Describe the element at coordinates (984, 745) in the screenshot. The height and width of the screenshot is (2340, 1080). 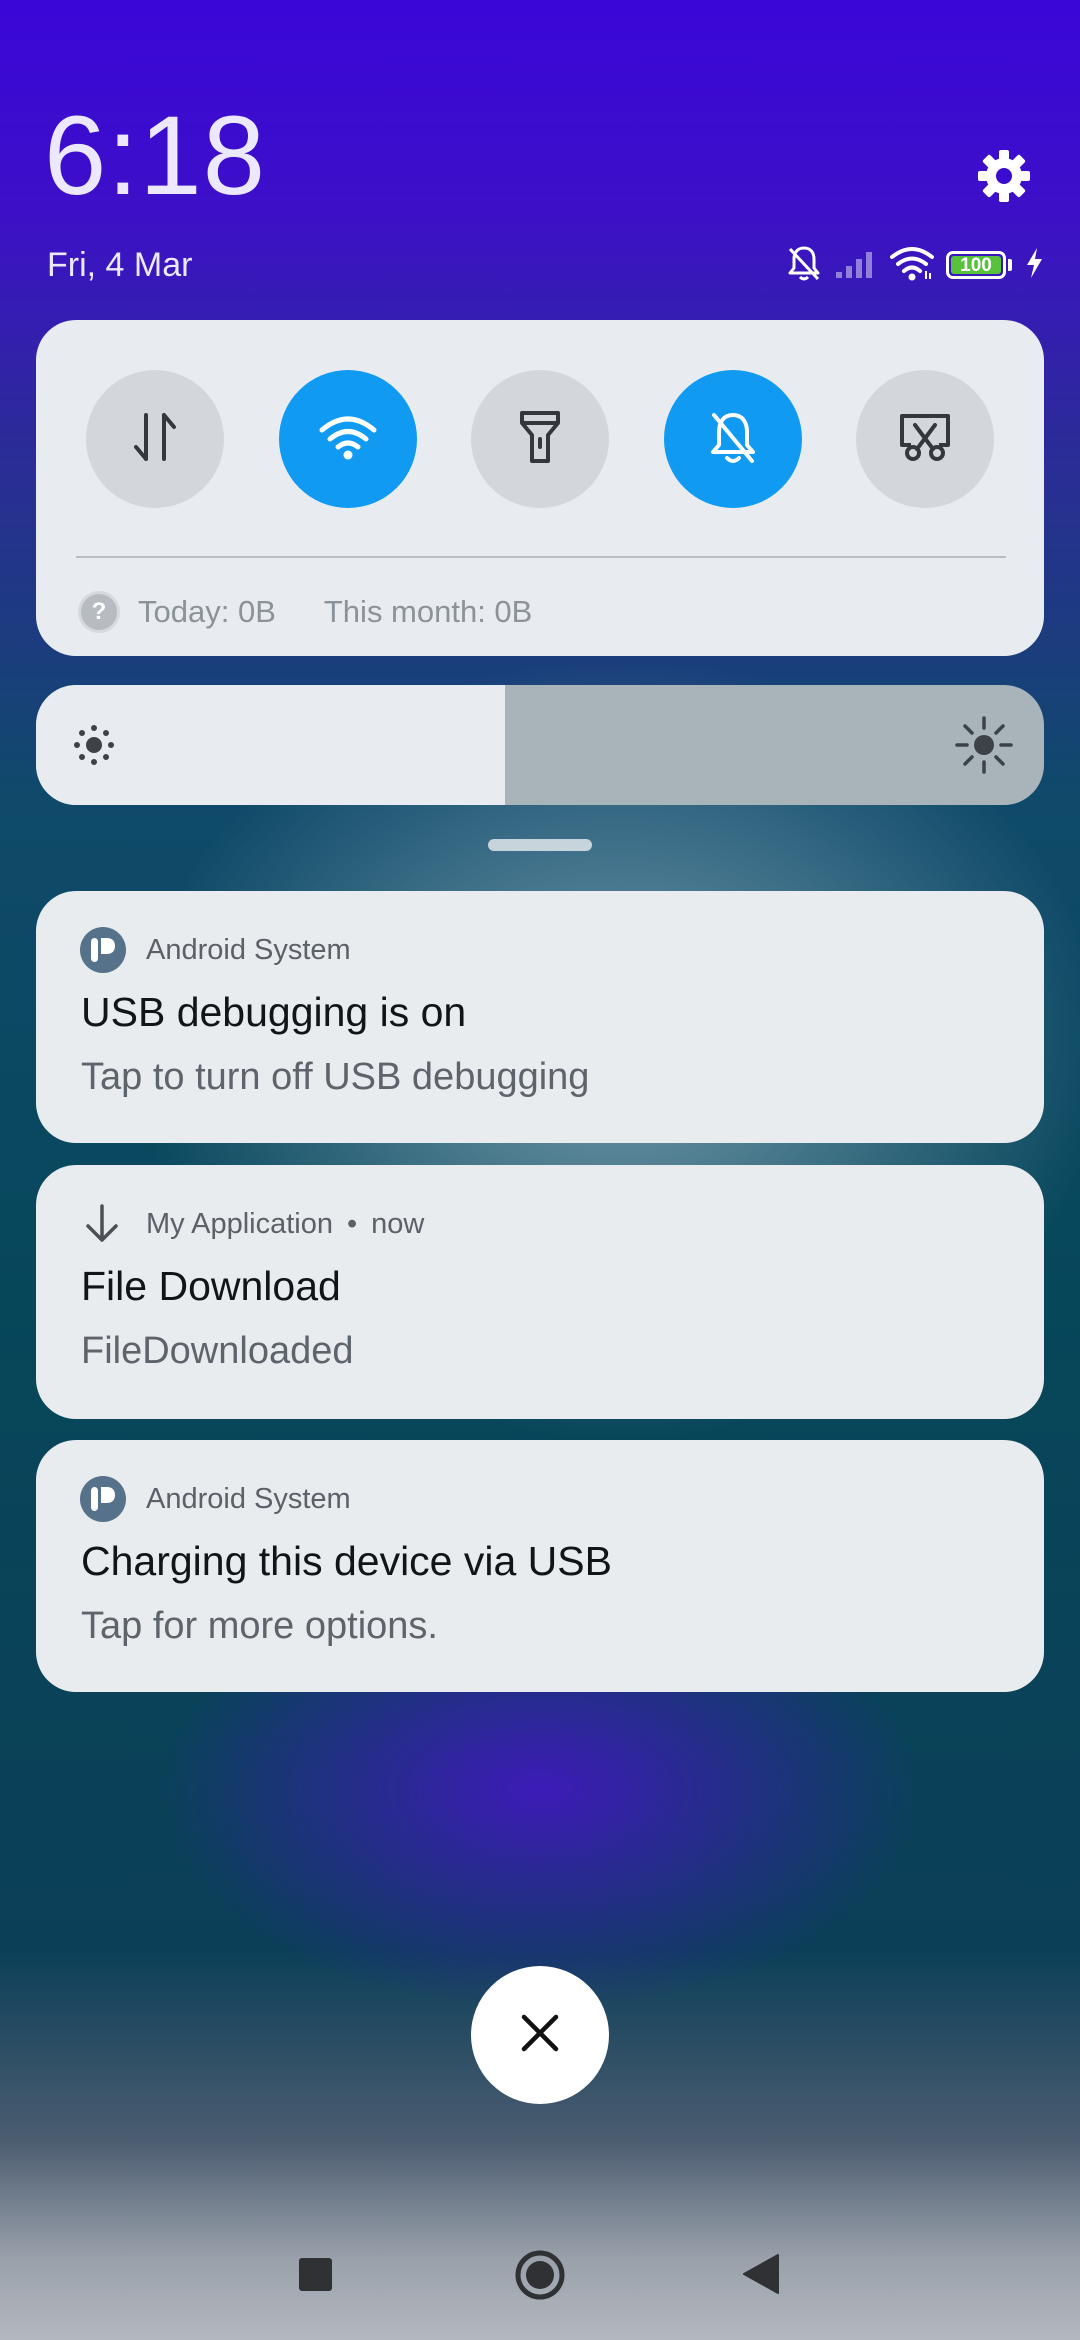
I see `brightness-high-icon` at that location.